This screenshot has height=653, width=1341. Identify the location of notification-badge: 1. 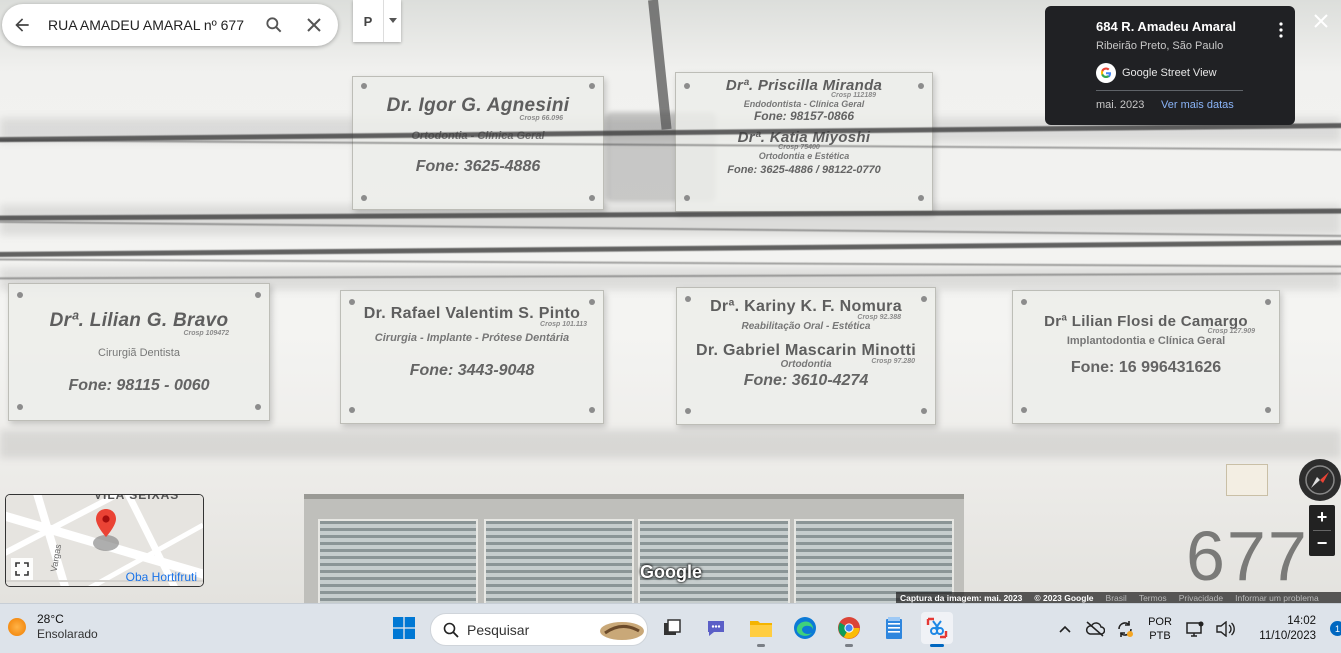
(1335, 628).